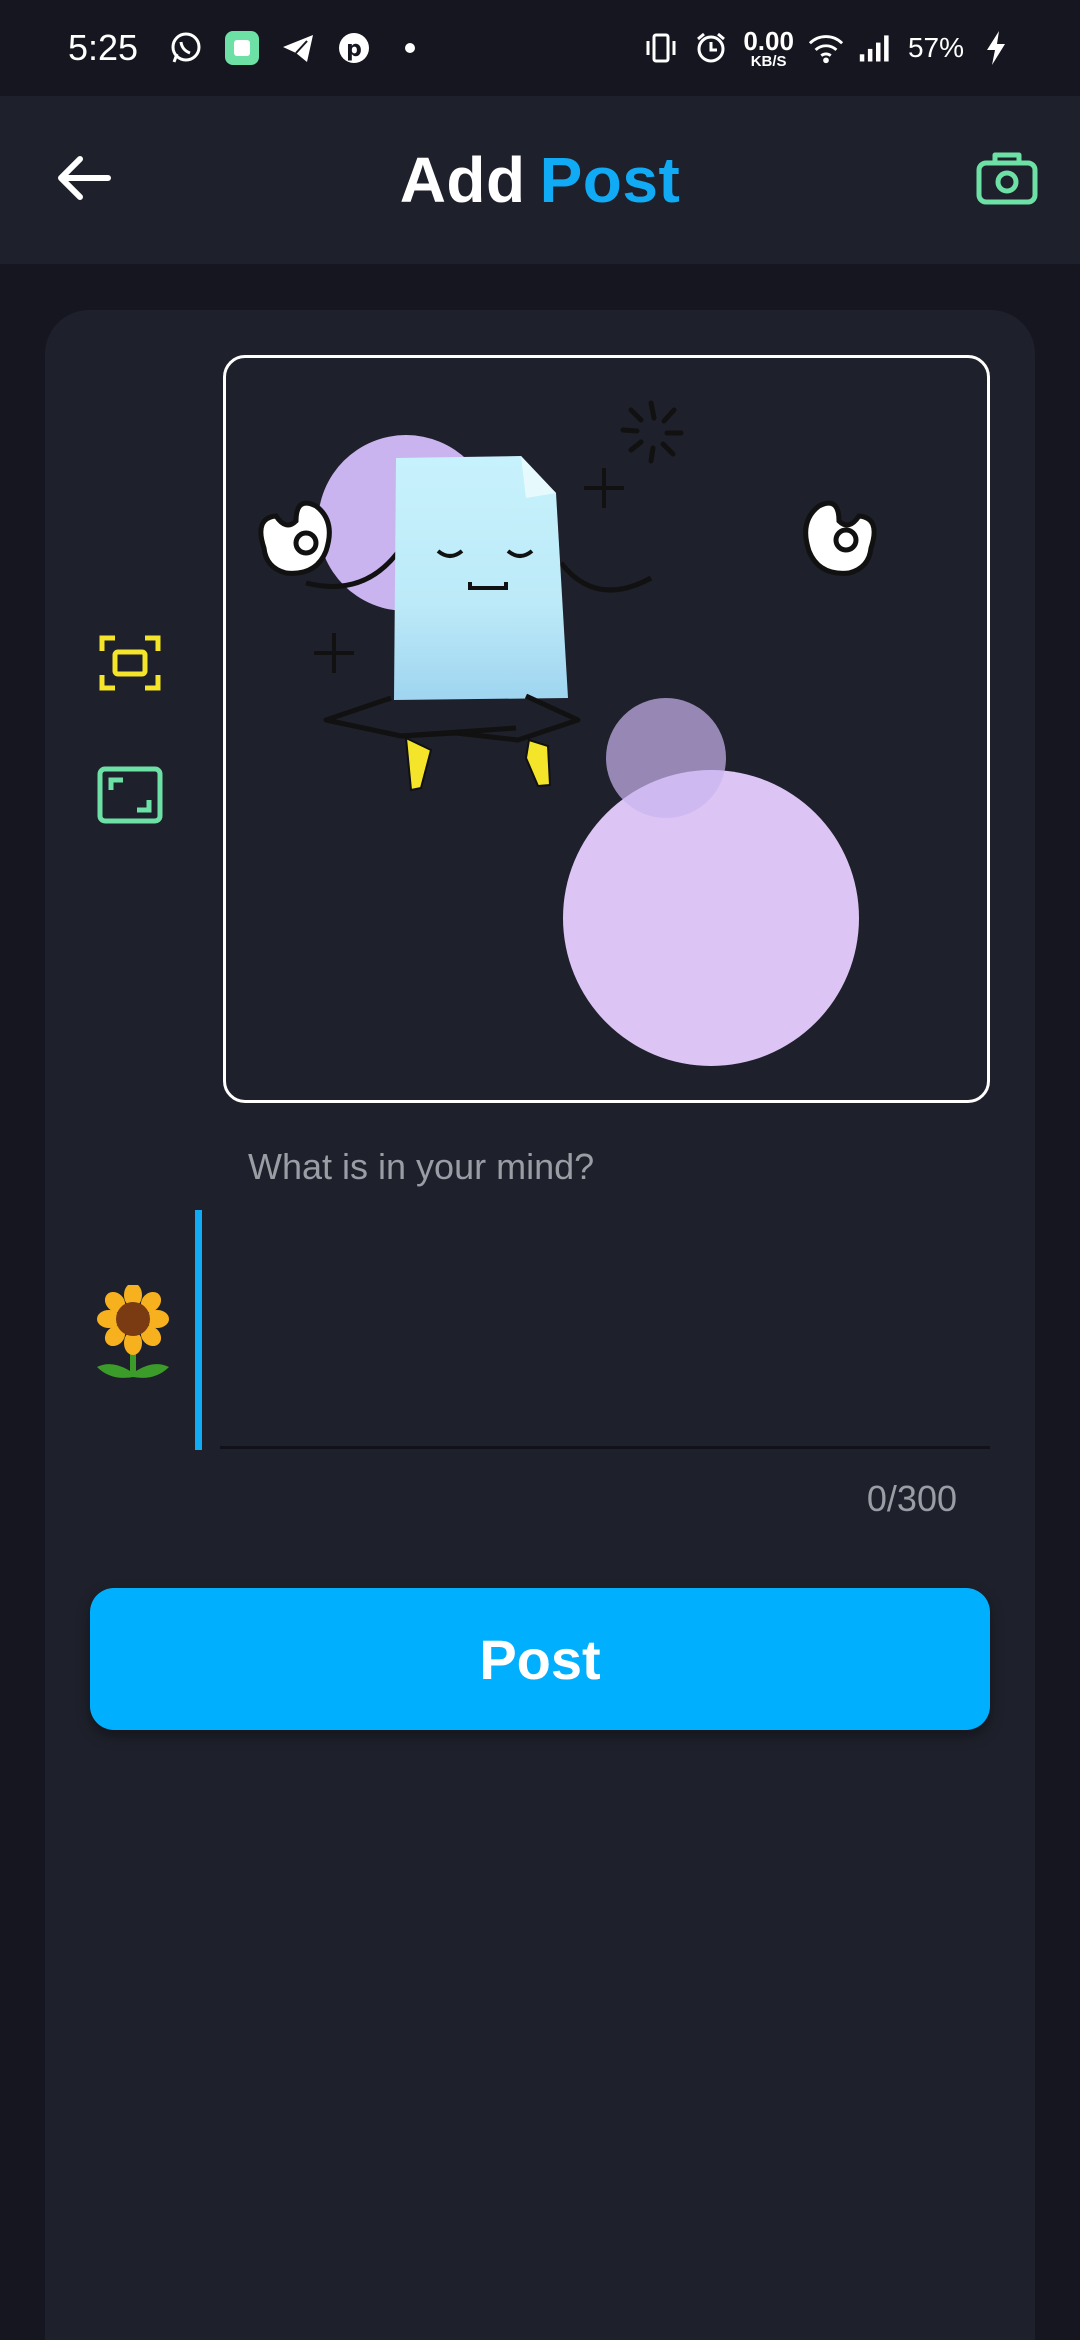  Describe the element at coordinates (711, 48) in the screenshot. I see `alarm-icon` at that location.